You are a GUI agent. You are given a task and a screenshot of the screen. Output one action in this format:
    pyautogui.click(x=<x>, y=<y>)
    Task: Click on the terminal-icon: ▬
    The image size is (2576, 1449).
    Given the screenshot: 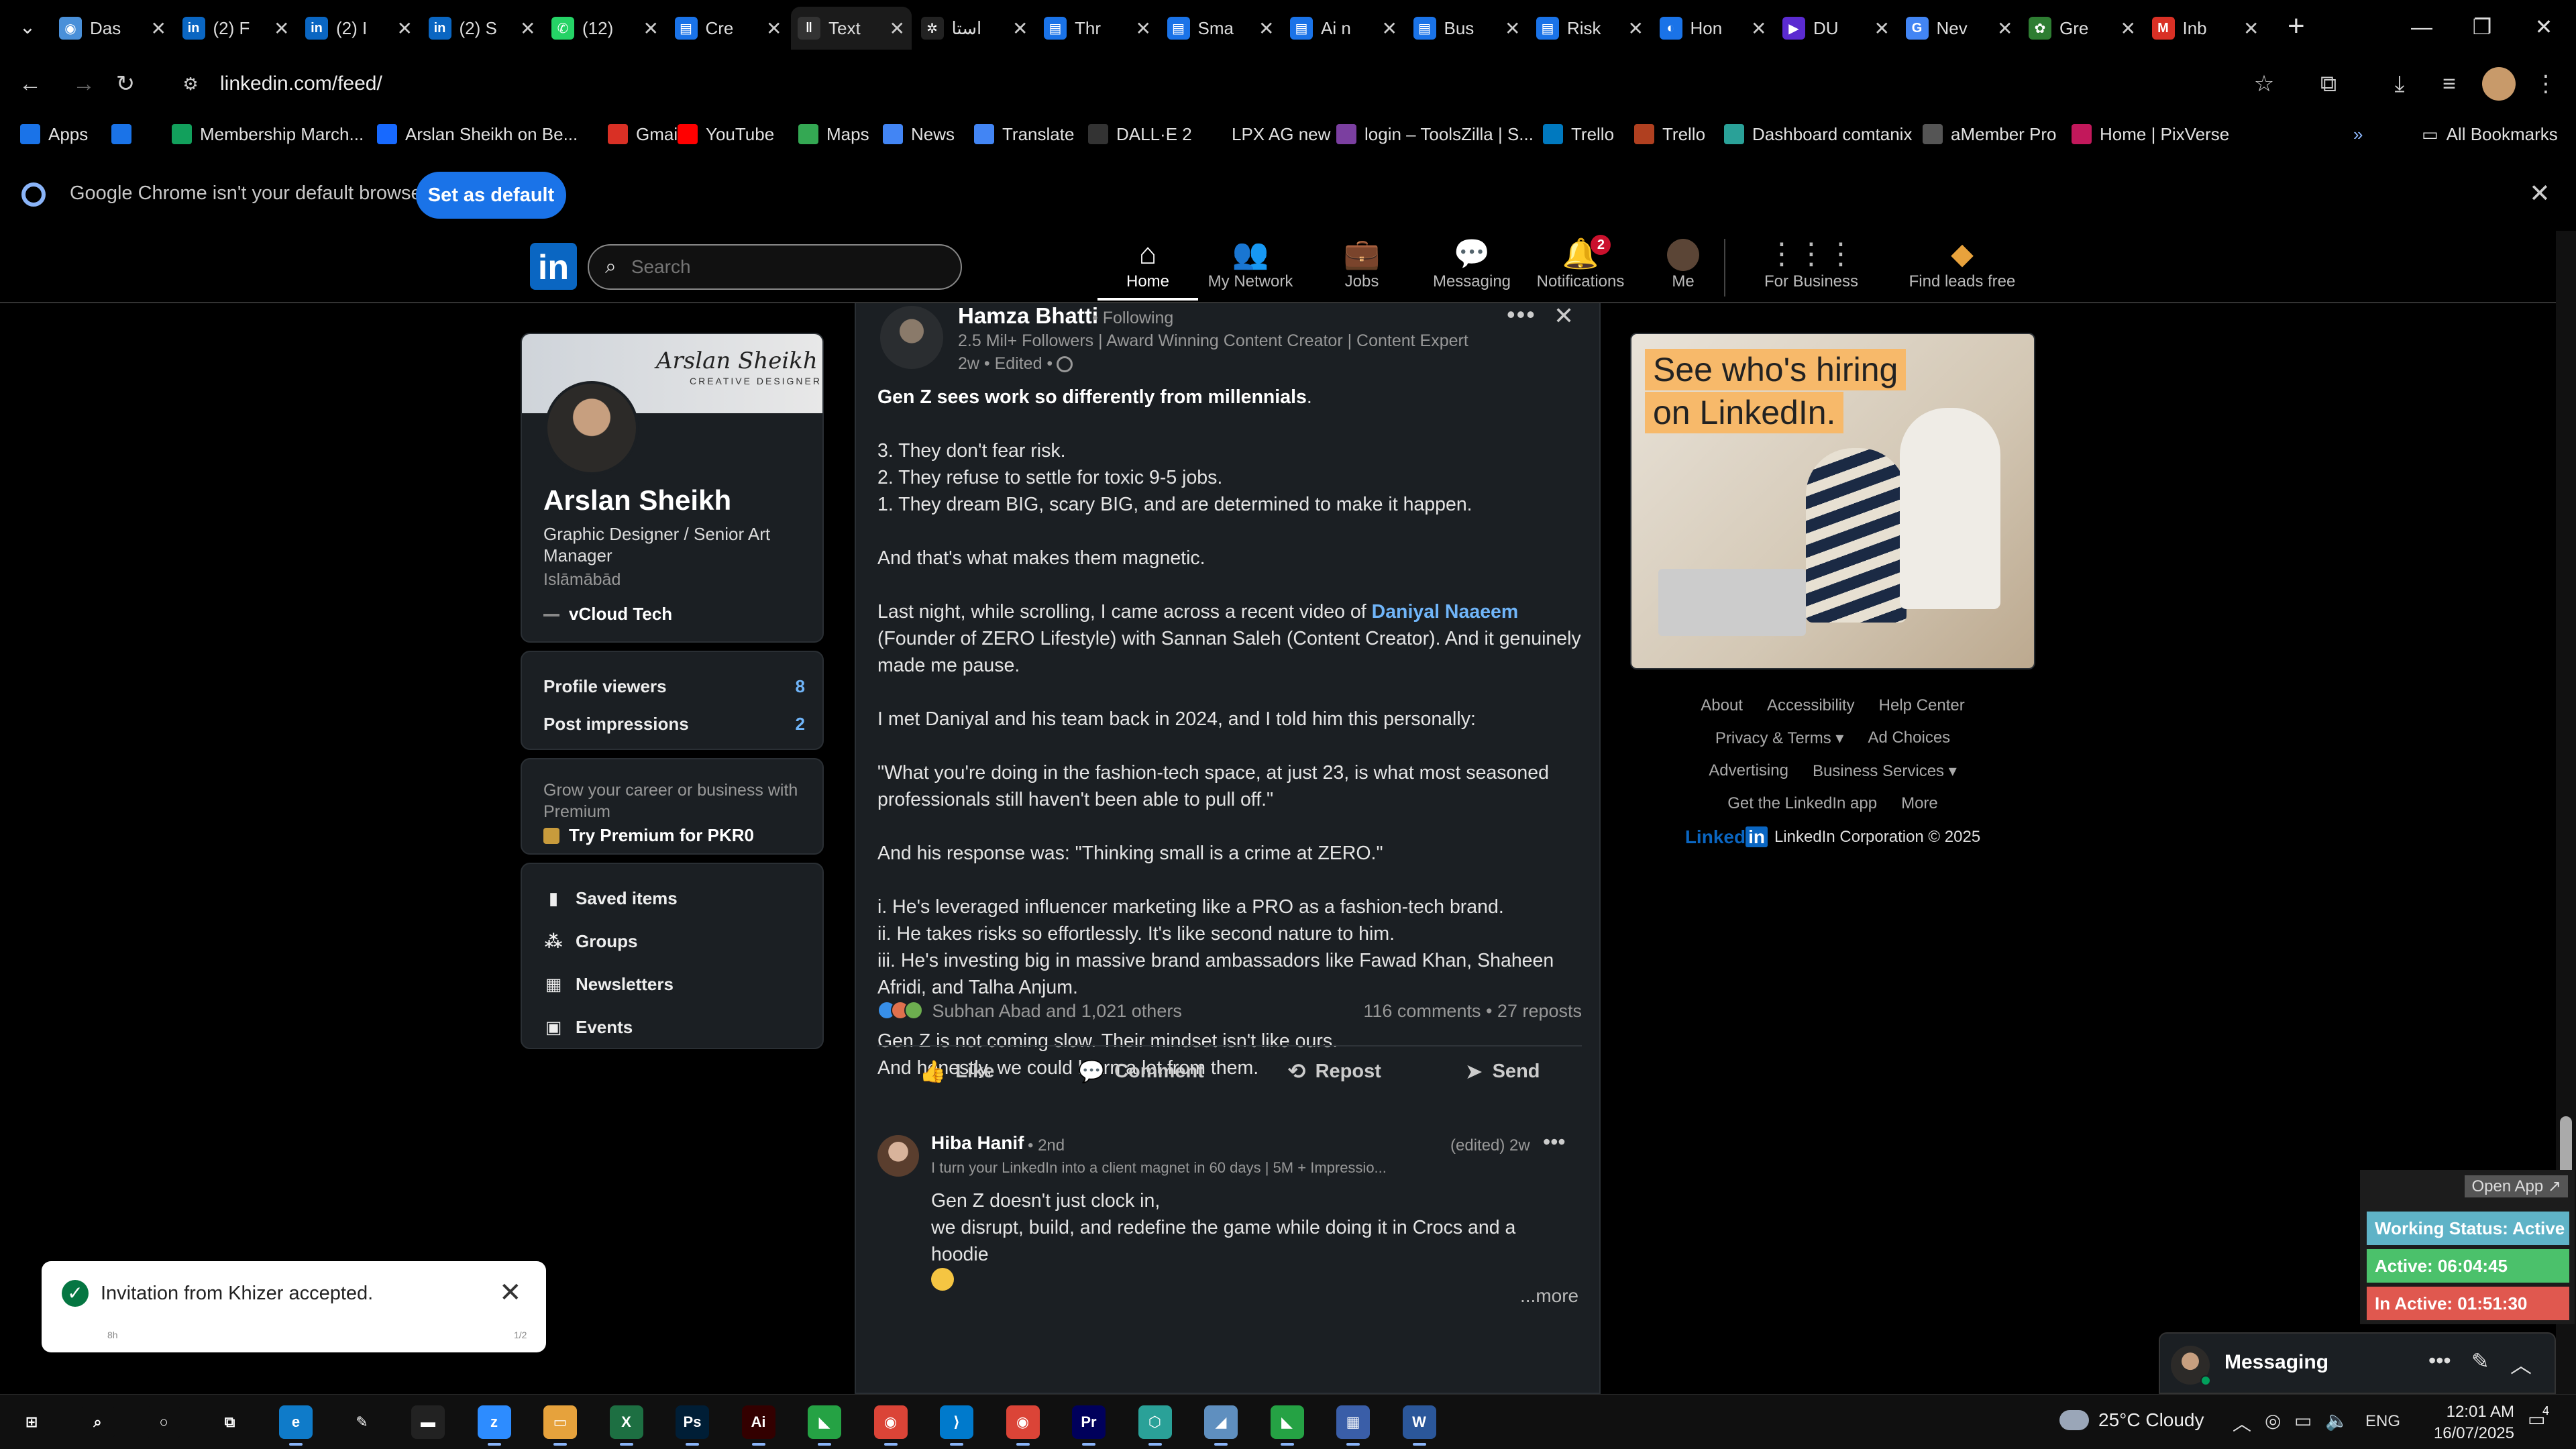 What is the action you would take?
    pyautogui.click(x=428, y=1422)
    